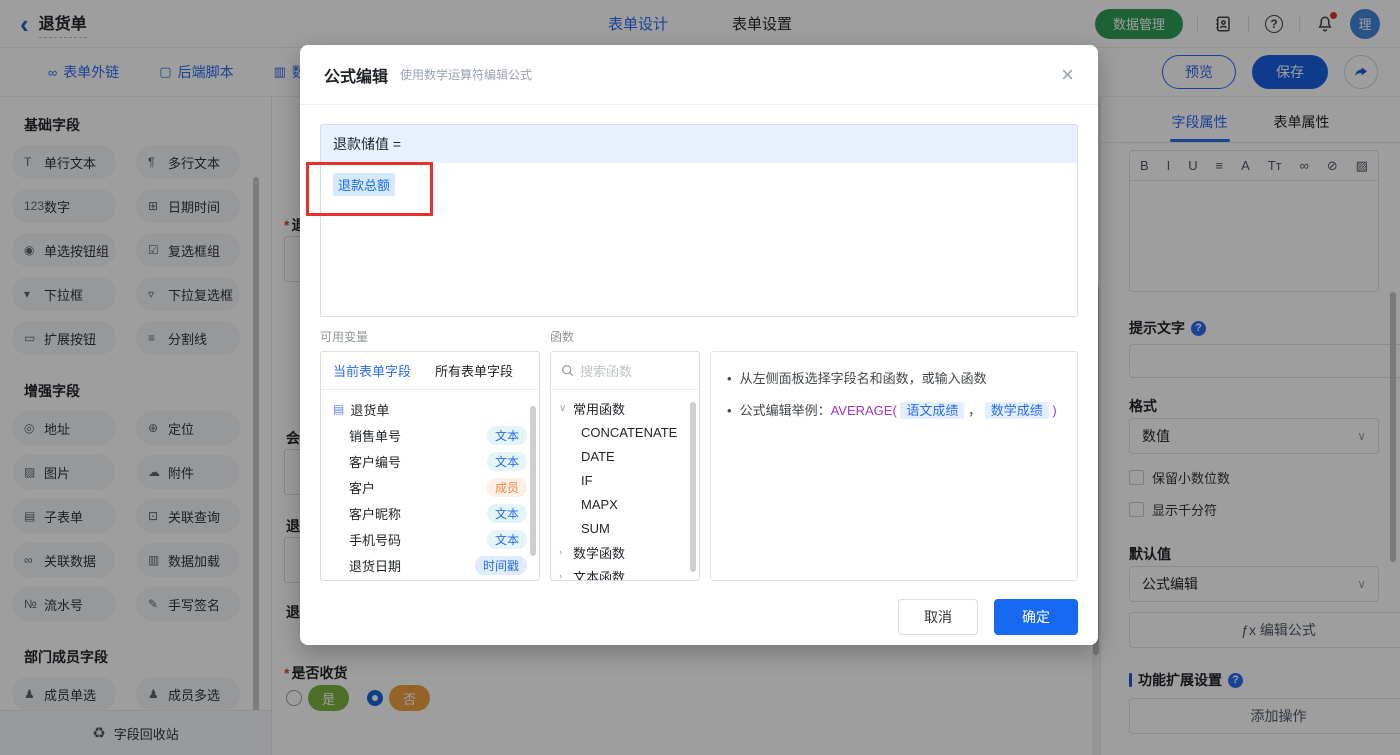 This screenshot has width=1400, height=755. I want to click on variable-field-name: 客户, so click(362, 488).